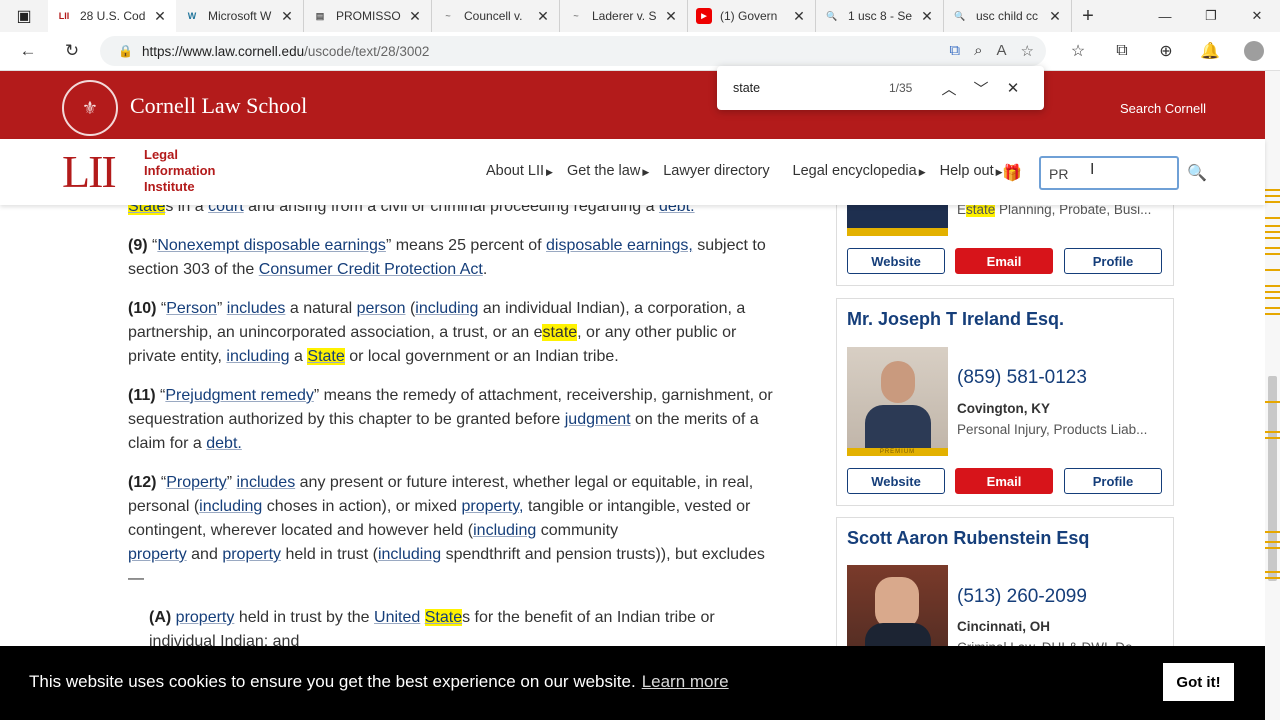 This screenshot has width=1280, height=720. What do you see at coordinates (861, 171) in the screenshot?
I see `nav-legal-encyclopedia: Legal encyclopedia ▶` at bounding box center [861, 171].